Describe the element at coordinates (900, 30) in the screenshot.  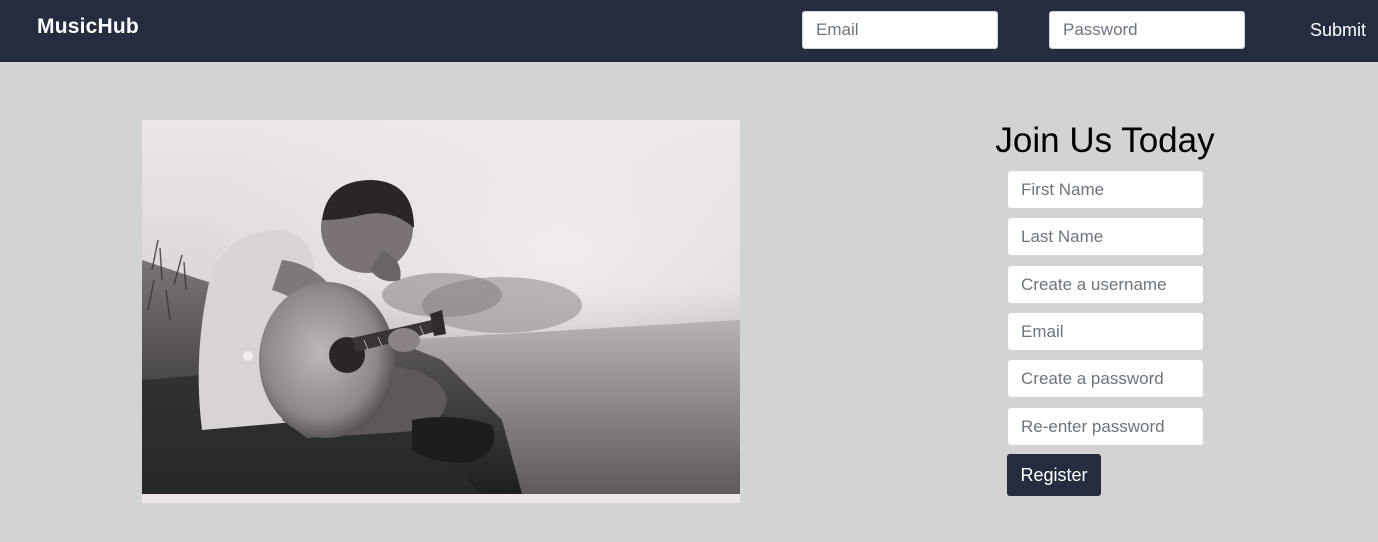
I see `login-email-input` at that location.